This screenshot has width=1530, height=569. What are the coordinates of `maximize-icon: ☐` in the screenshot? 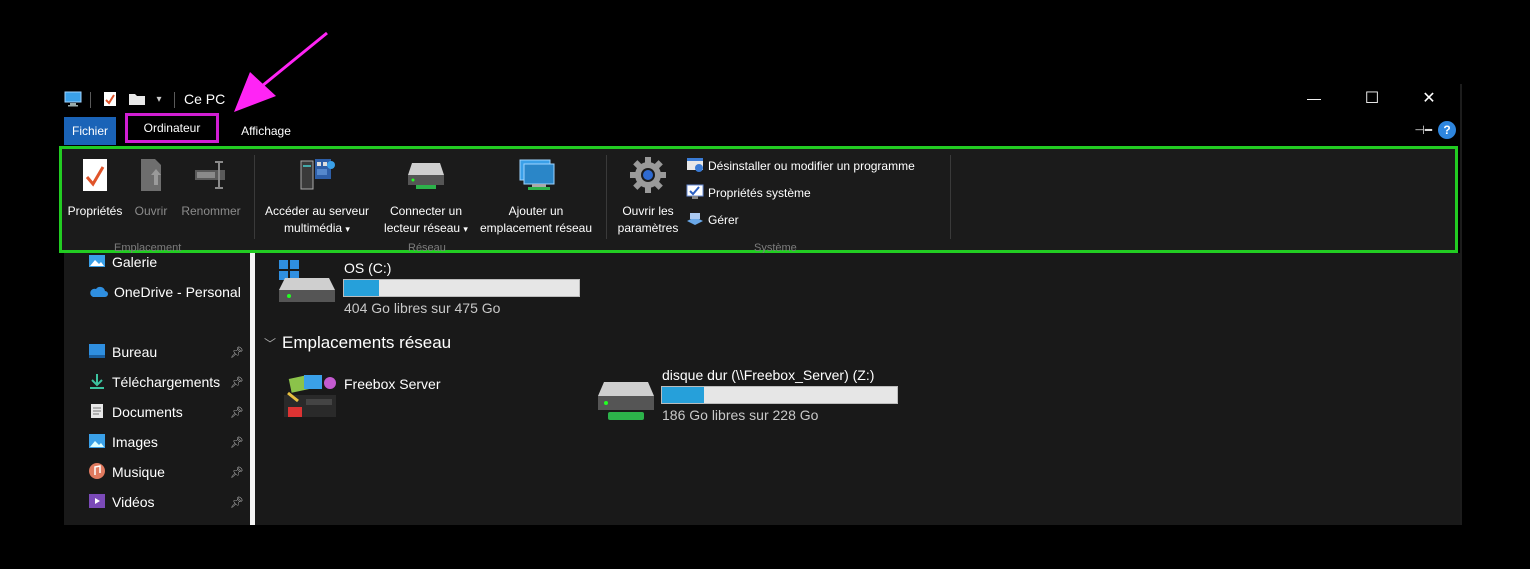 It's located at (1372, 98).